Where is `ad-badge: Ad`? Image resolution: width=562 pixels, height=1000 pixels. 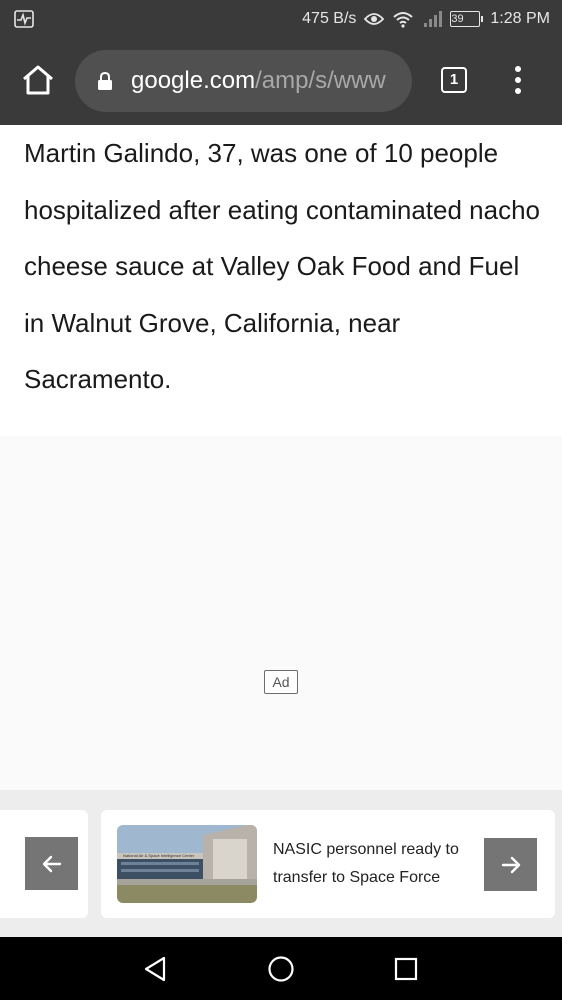 ad-badge: Ad is located at coordinates (281, 682).